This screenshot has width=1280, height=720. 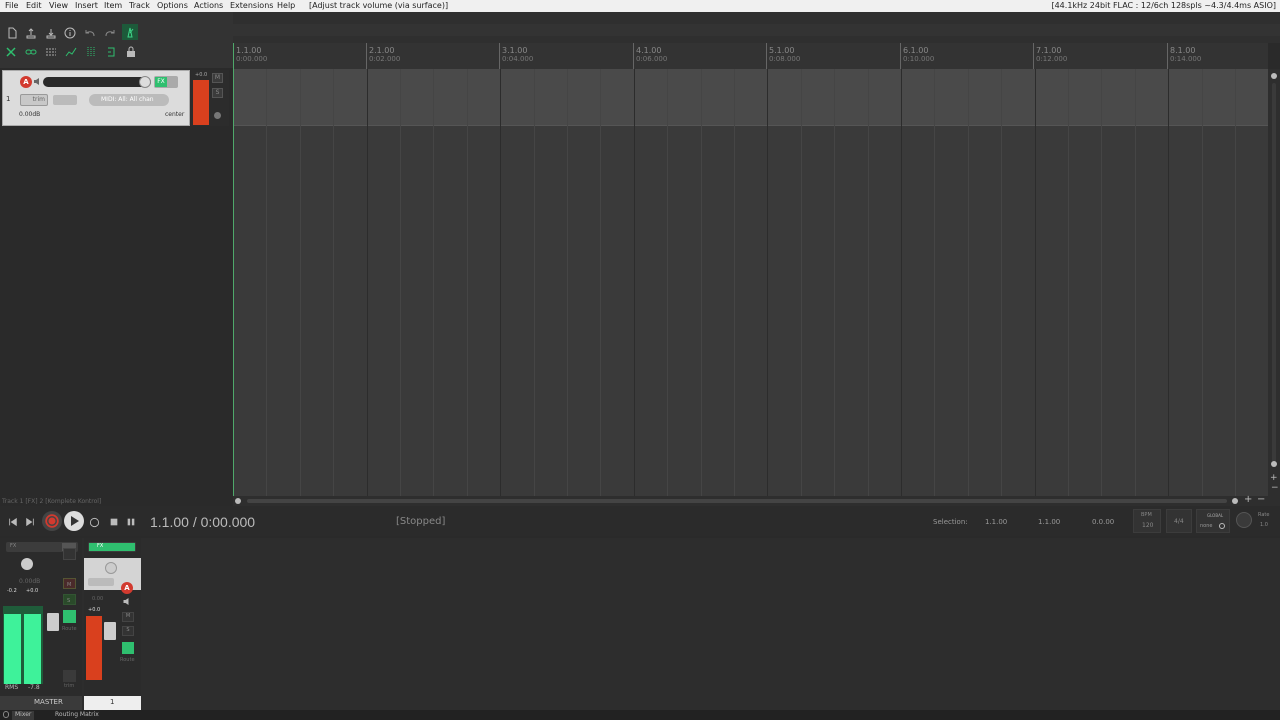 I want to click on grid-icon, so click(x=91, y=52).